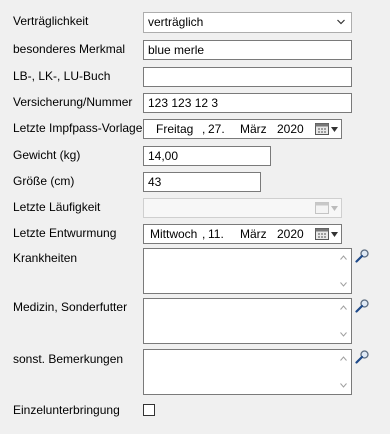 The width and height of the screenshot is (390, 434). Describe the element at coordinates (73, 102) in the screenshot. I see `label-versicherung: Versicherung/Nummer` at that location.